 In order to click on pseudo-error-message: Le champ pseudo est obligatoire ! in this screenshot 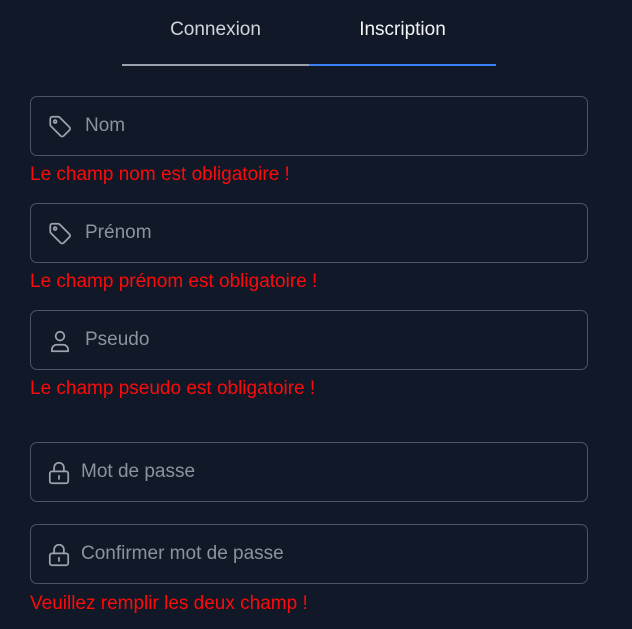, I will do `click(173, 388)`.